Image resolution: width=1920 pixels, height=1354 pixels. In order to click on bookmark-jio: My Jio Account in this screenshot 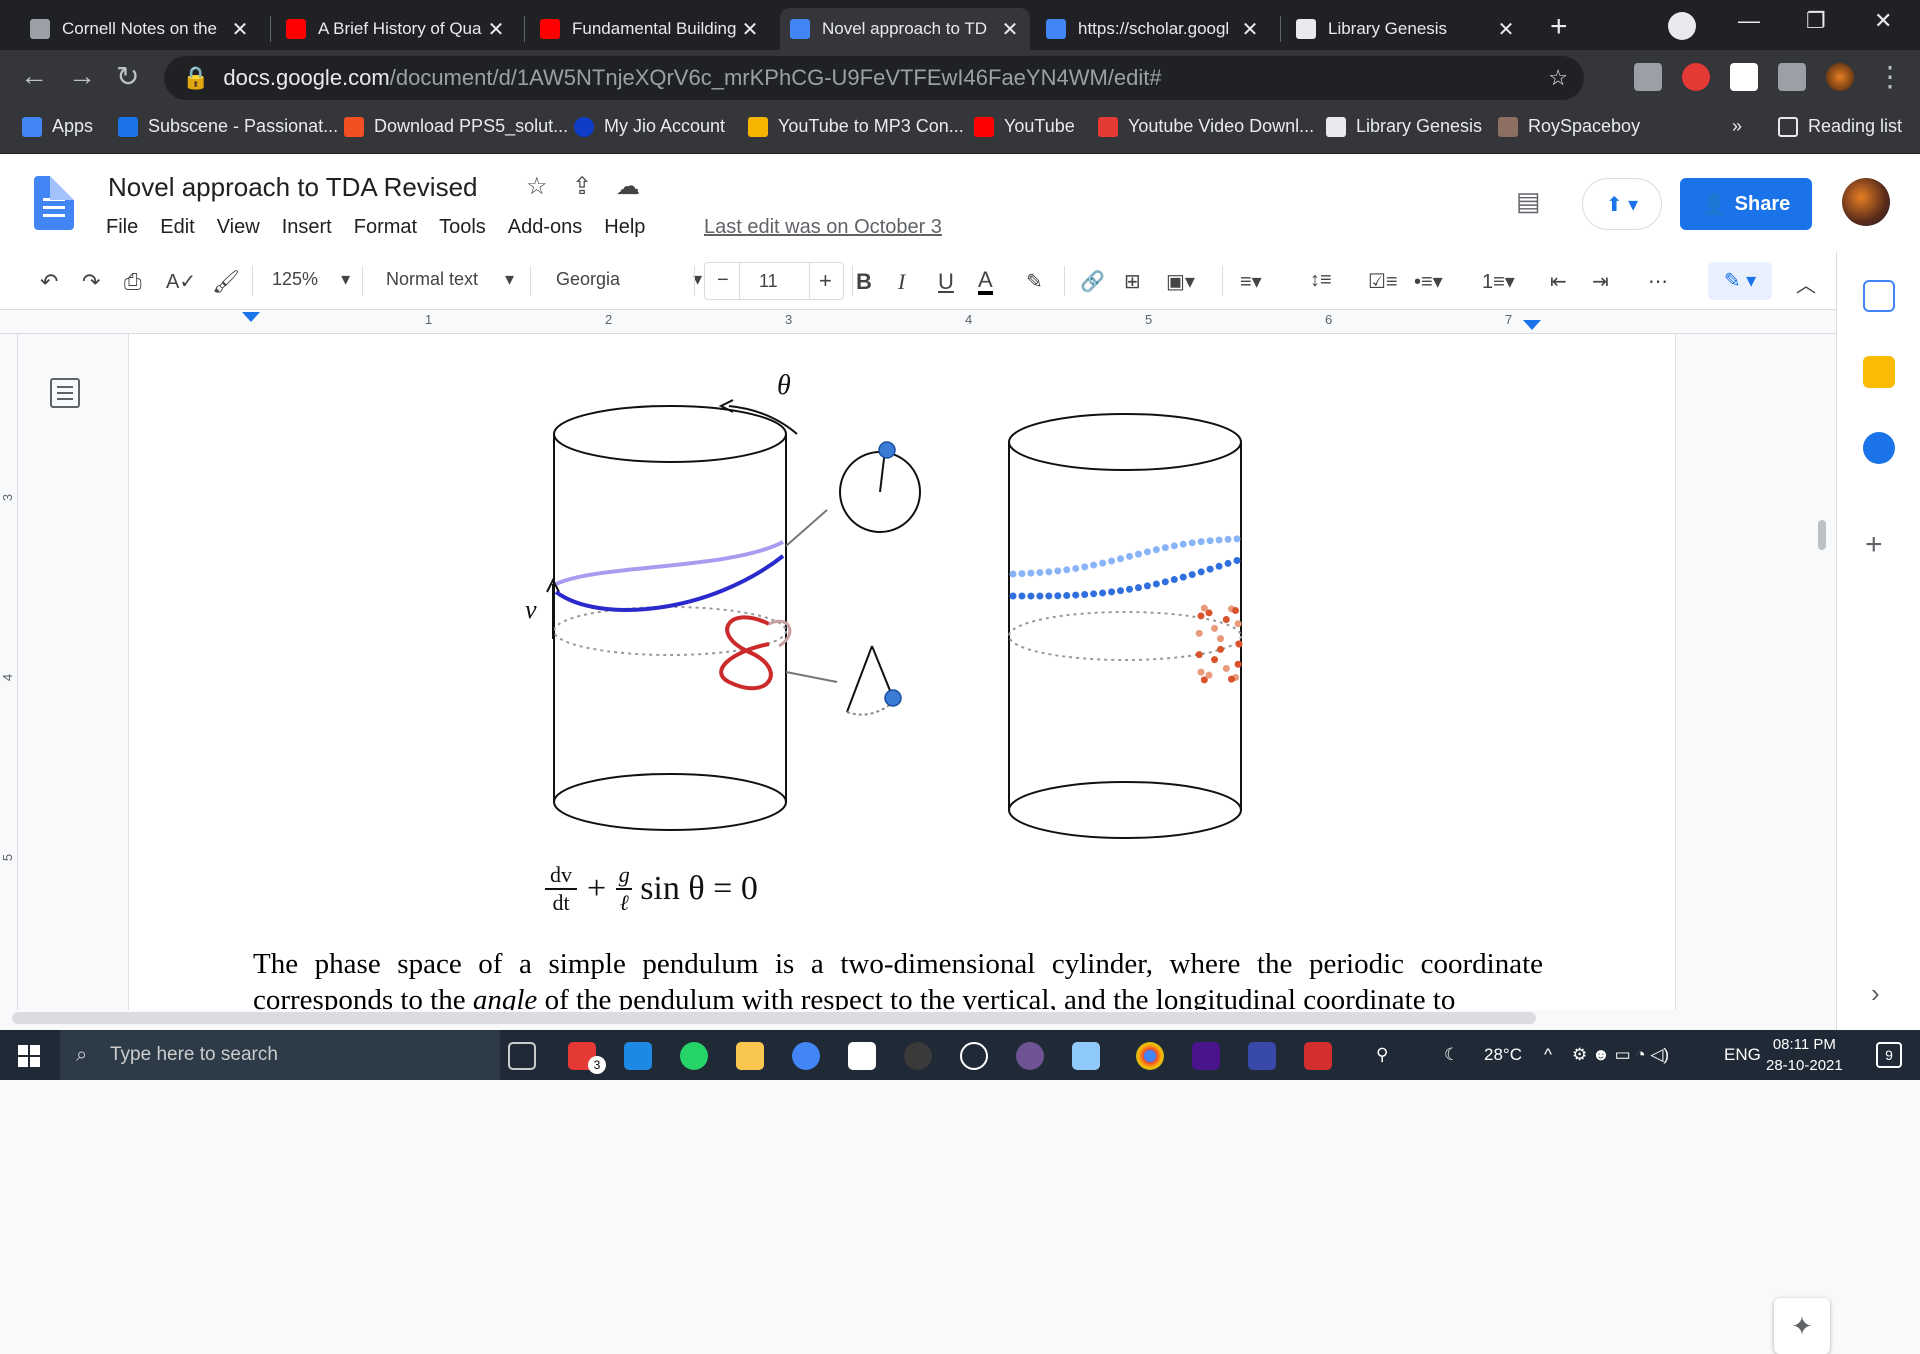, I will do `click(649, 126)`.